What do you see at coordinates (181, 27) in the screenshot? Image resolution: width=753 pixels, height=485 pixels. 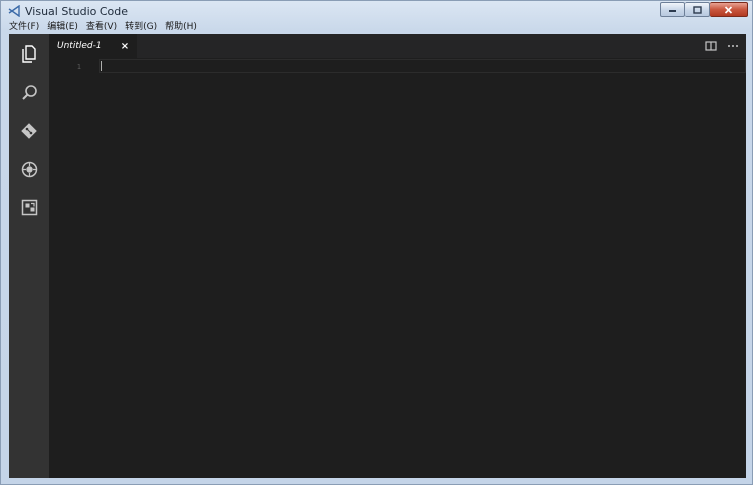 I see `menu-help: 帮助(H)` at bounding box center [181, 27].